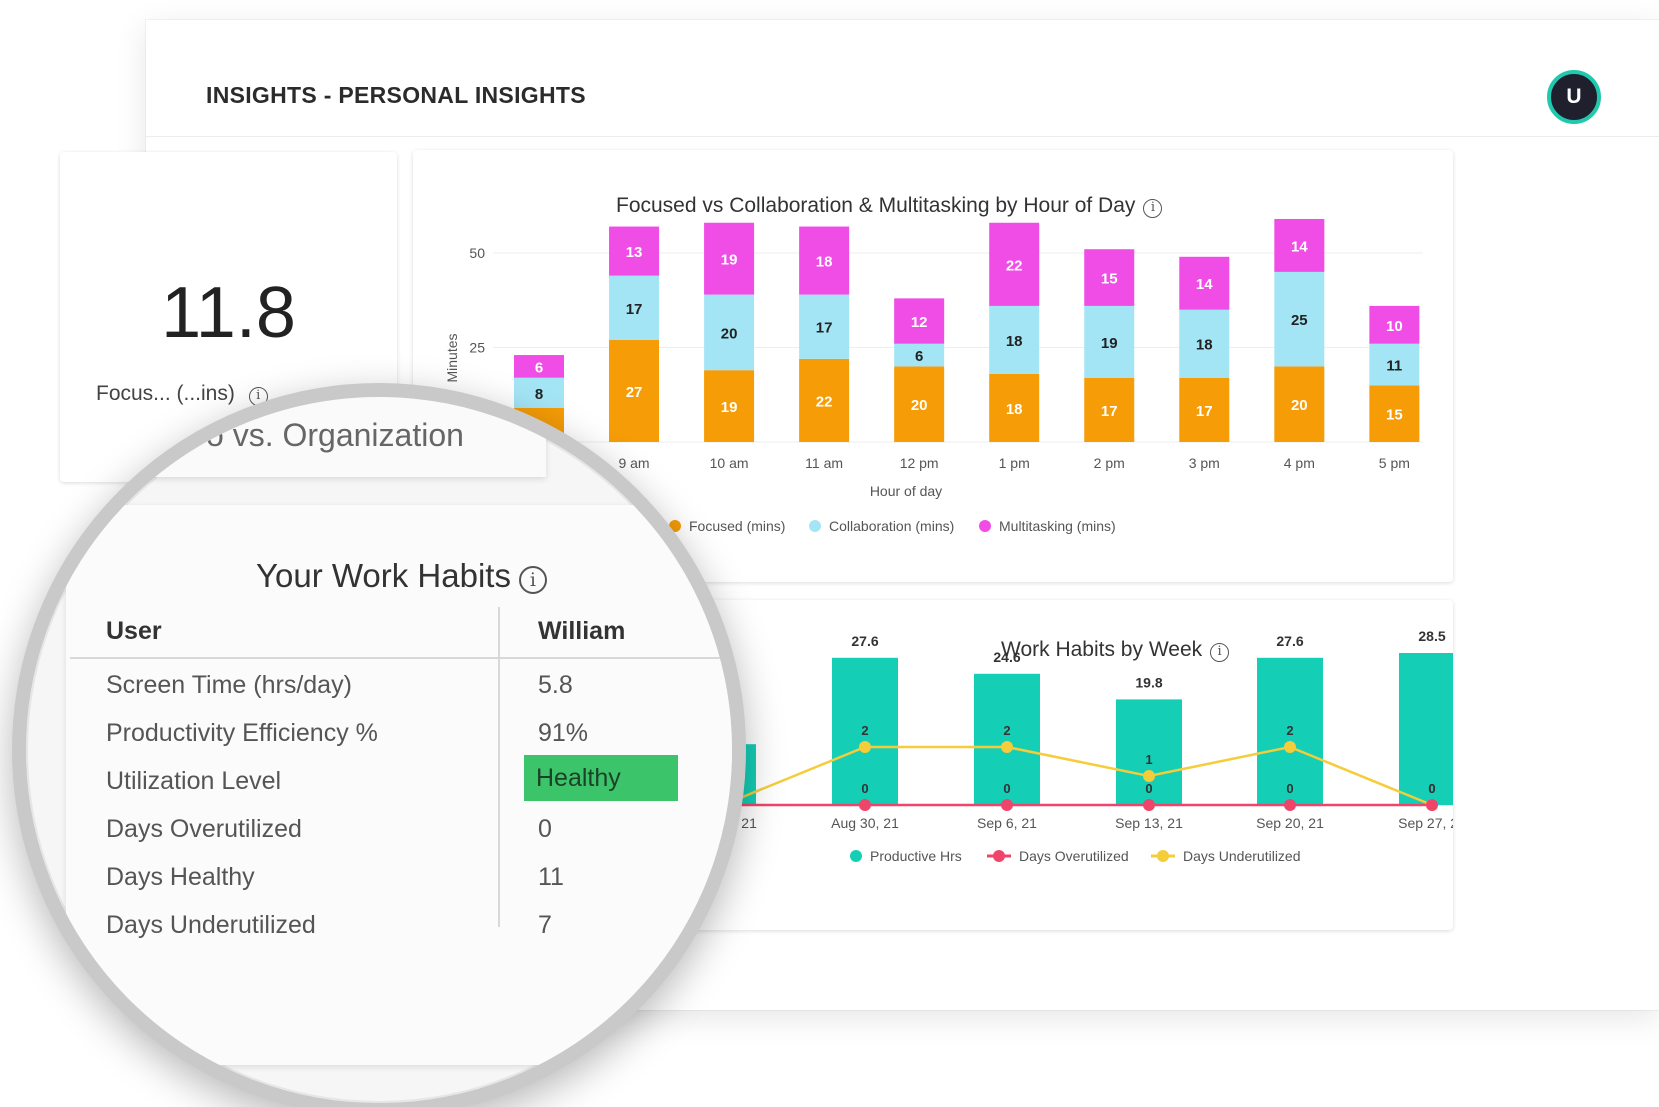 The image size is (1659, 1107). Describe the element at coordinates (634, 252) in the screenshot. I see `data-label: 13` at that location.